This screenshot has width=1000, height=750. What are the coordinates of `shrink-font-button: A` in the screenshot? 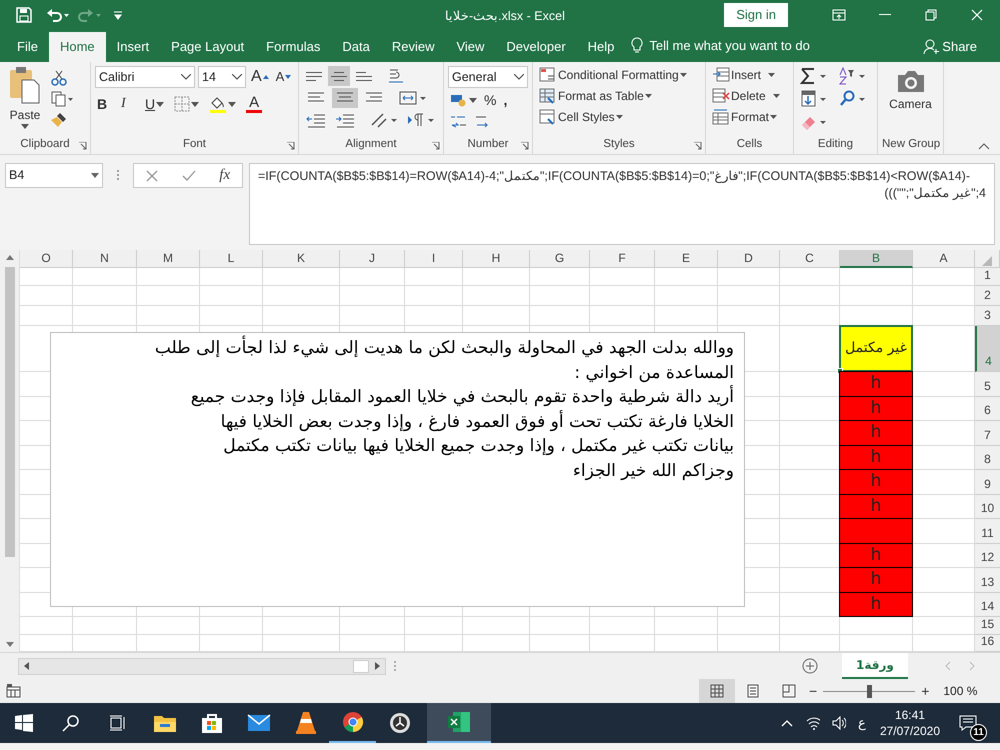 It's located at (284, 77).